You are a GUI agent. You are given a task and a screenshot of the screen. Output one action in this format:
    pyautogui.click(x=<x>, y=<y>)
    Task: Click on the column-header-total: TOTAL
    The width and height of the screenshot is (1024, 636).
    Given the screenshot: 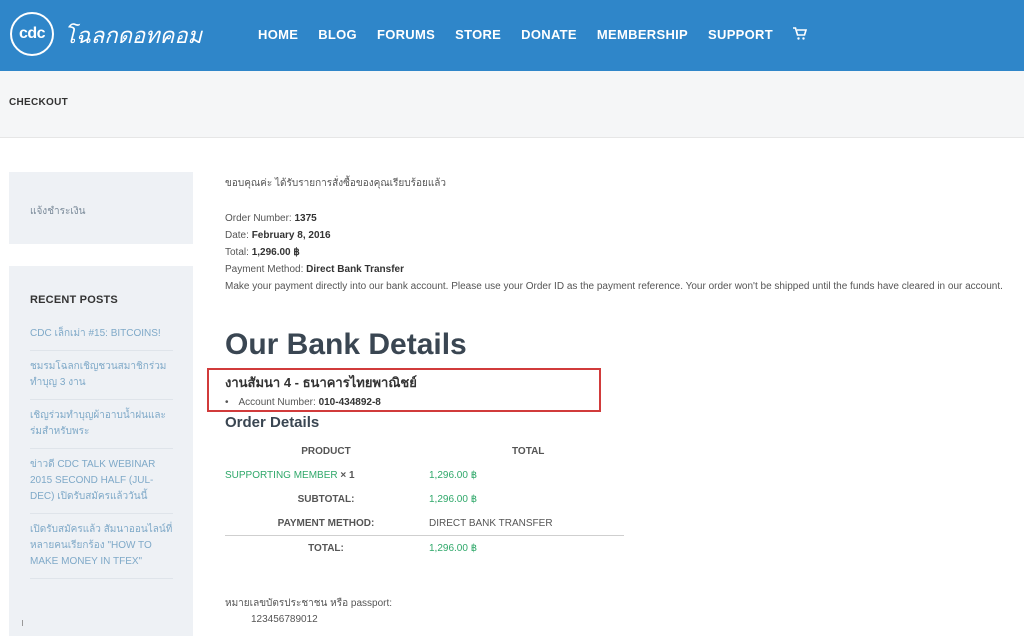 What is the action you would take?
    pyautogui.click(x=528, y=451)
    